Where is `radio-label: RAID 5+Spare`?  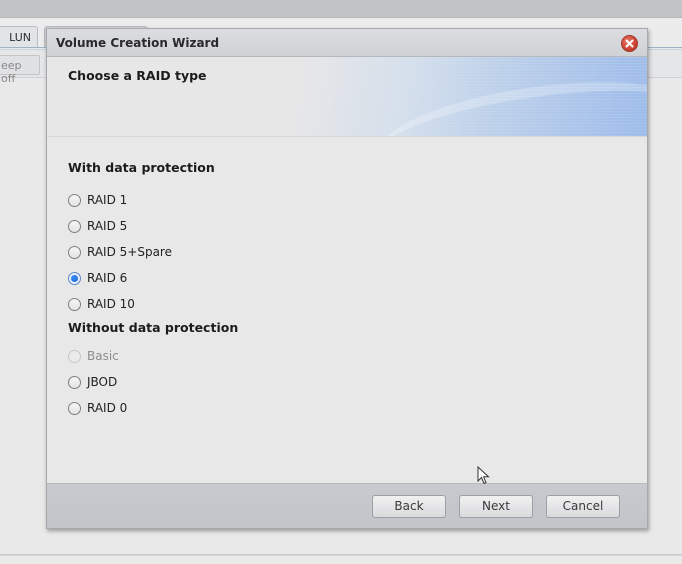 radio-label: RAID 5+Spare is located at coordinates (129, 252).